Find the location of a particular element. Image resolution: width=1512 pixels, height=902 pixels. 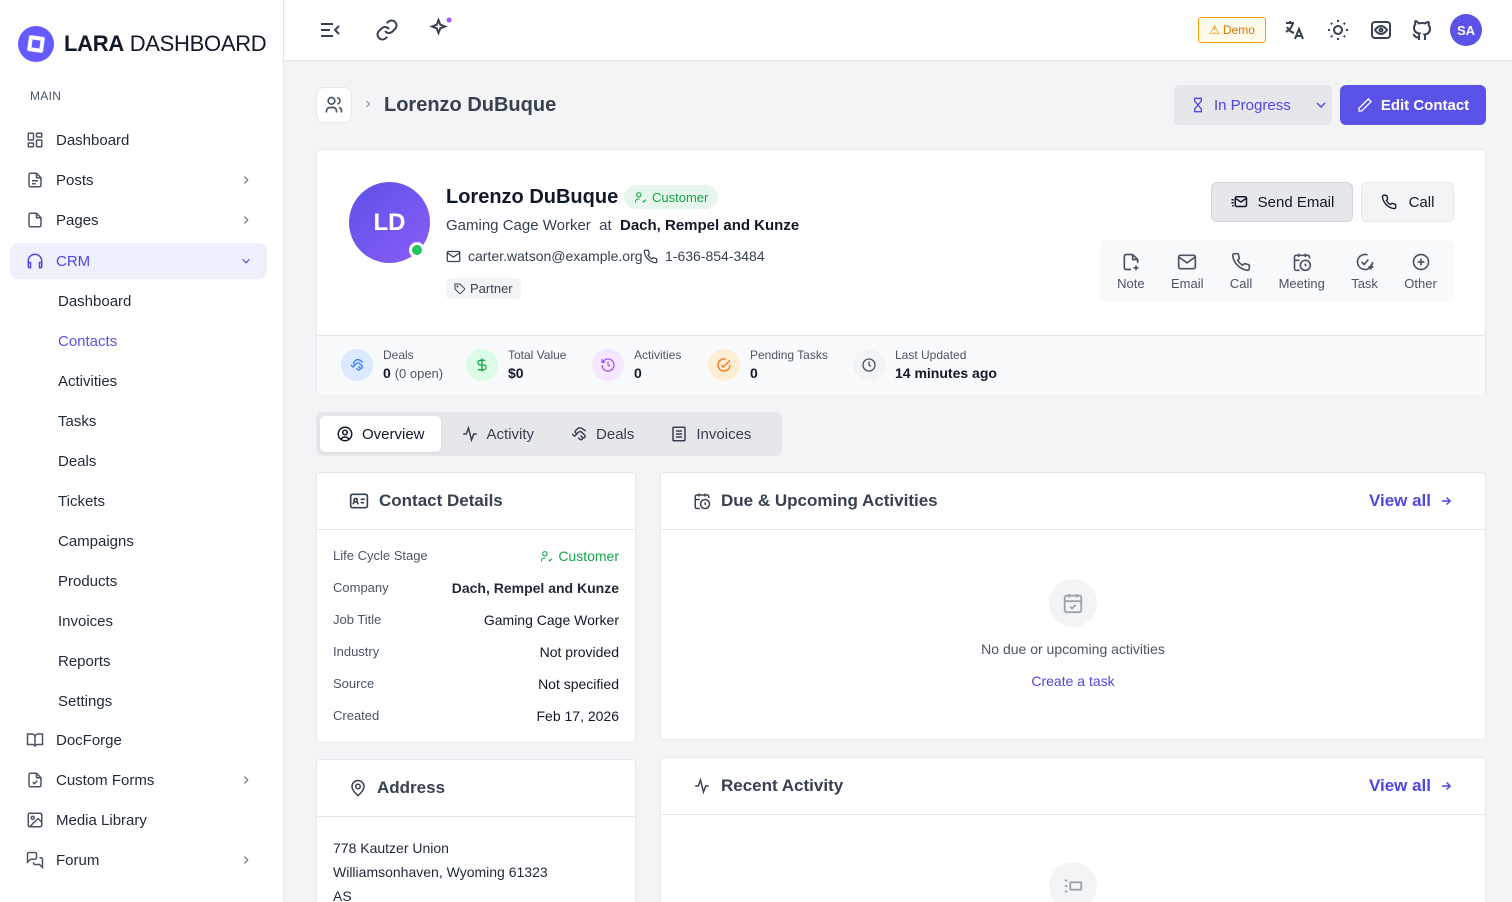

logo: LARA DASHBOARD is located at coordinates (142, 44).